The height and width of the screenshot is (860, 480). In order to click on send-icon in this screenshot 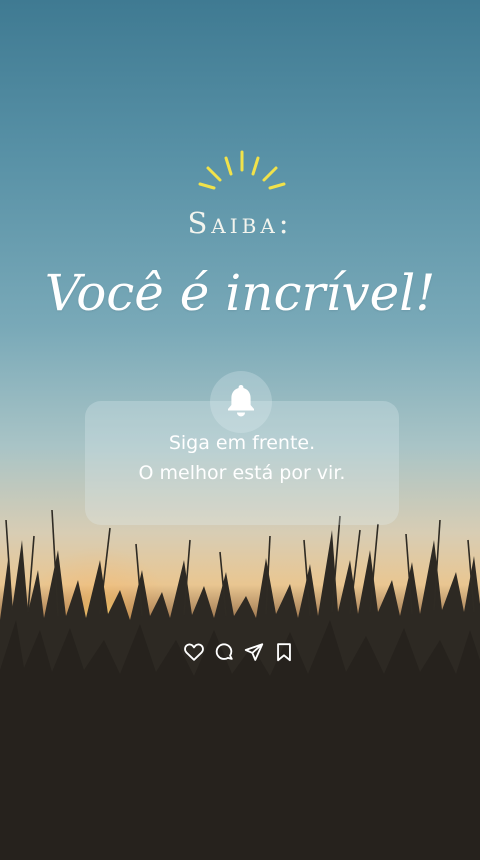, I will do `click(254, 652)`.